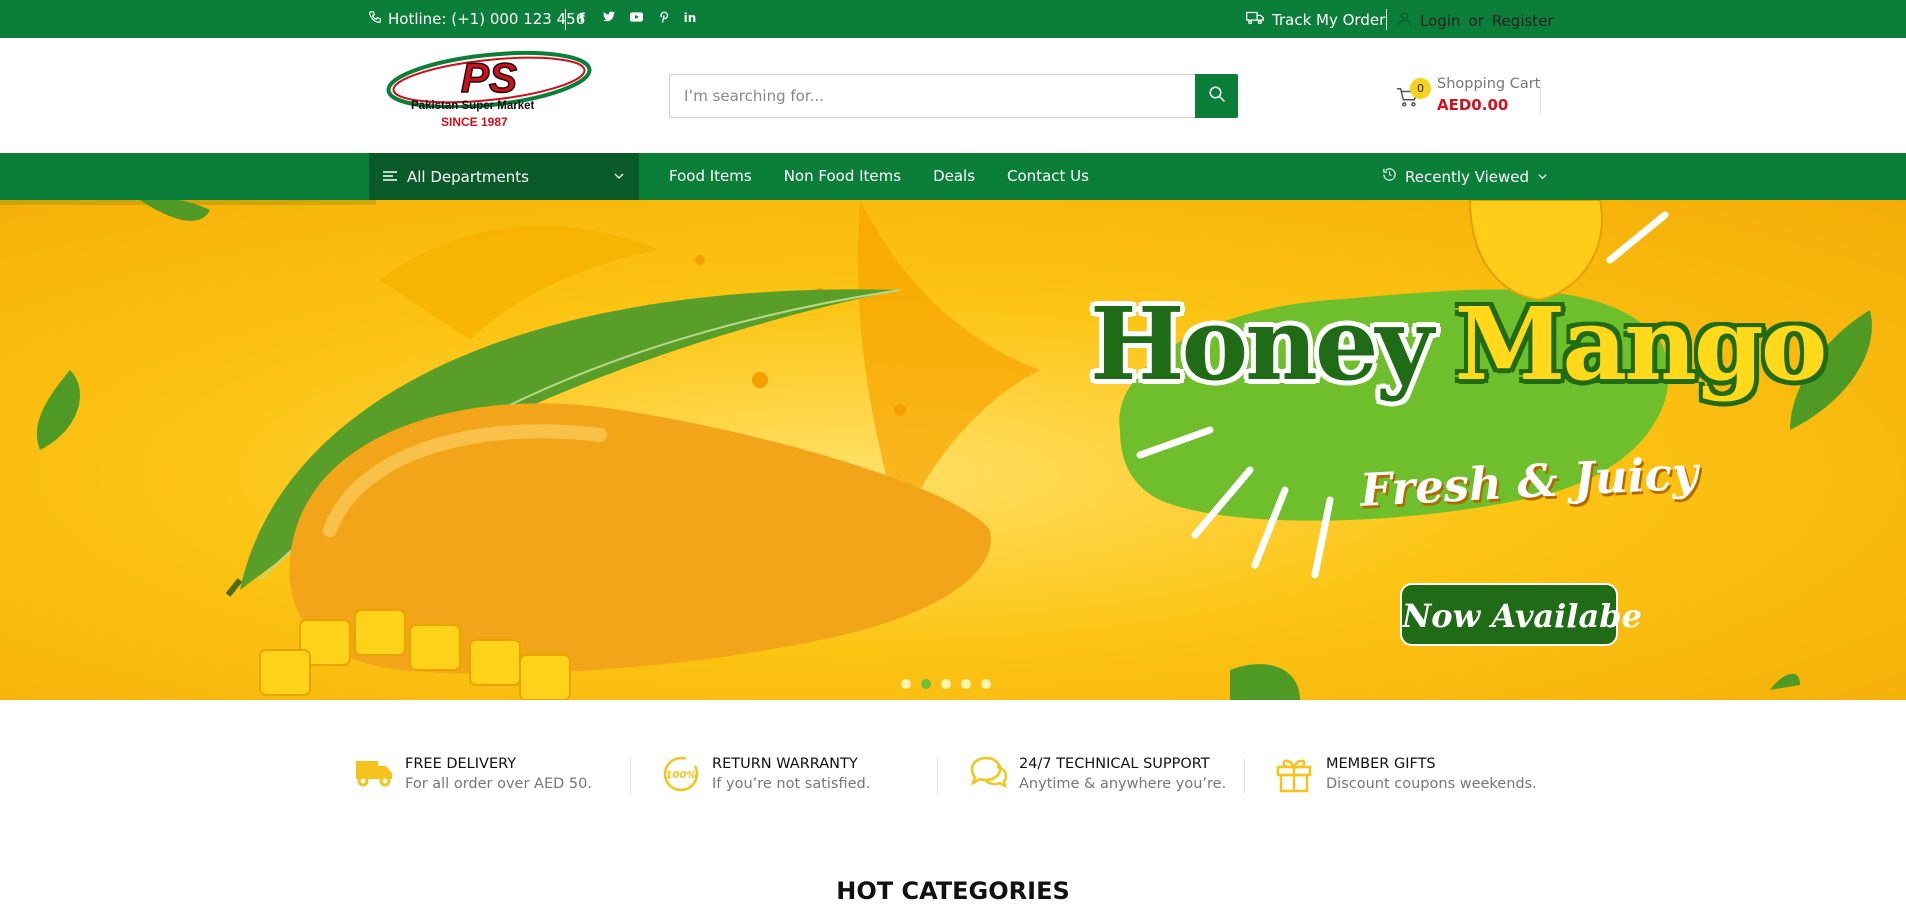 This screenshot has height=922, width=1906. What do you see at coordinates (1329, 20) in the screenshot?
I see `track-order-label: Track My Order` at bounding box center [1329, 20].